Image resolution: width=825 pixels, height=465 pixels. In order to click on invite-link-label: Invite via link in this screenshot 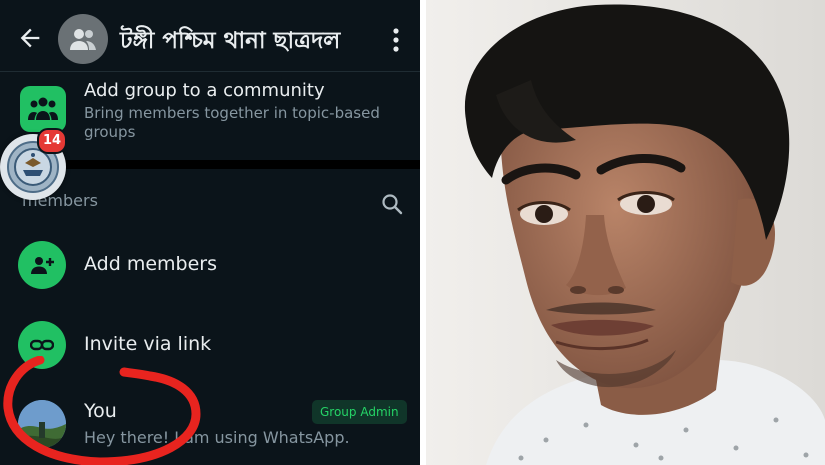, I will do `click(148, 344)`.